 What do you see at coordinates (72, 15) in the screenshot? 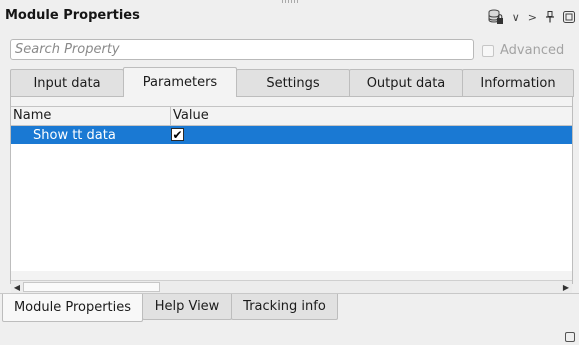
I see `panel-title: Module Properties` at bounding box center [72, 15].